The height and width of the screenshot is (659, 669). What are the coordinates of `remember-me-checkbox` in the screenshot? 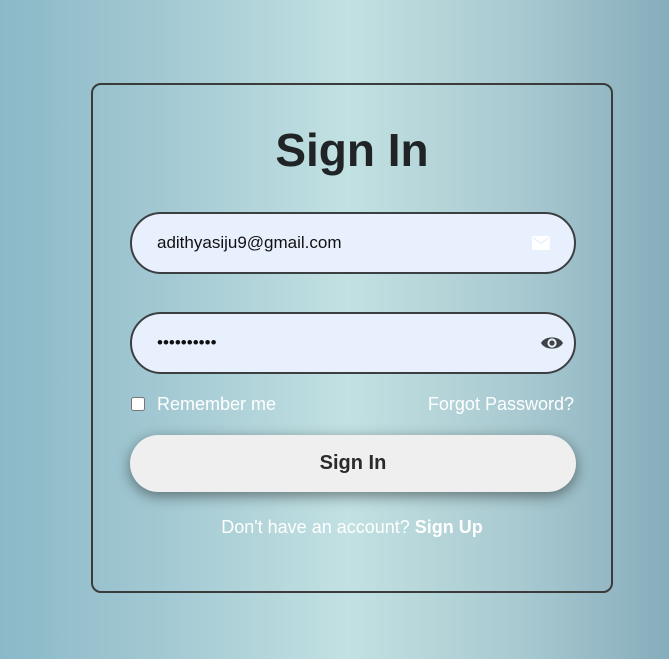 It's located at (138, 404).